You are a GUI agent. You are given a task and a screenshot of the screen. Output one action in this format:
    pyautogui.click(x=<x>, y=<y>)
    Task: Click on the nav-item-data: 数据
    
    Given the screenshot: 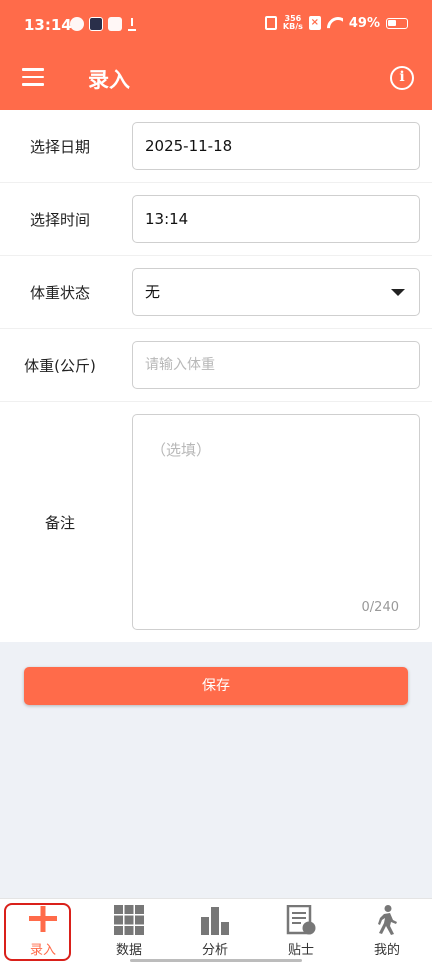 What is the action you would take?
    pyautogui.click(x=129, y=931)
    